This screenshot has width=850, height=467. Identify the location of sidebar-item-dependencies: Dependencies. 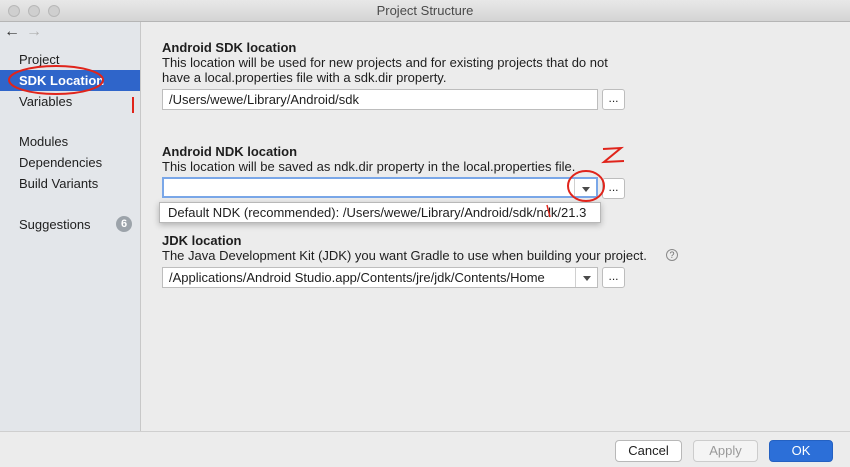
(70, 162).